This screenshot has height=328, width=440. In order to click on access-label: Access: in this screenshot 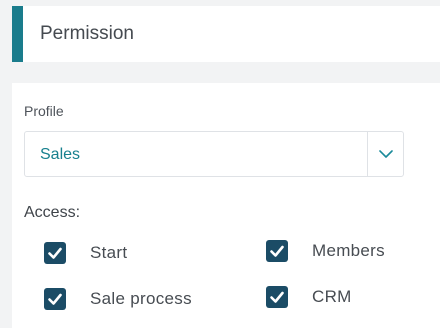, I will do `click(52, 212)`.